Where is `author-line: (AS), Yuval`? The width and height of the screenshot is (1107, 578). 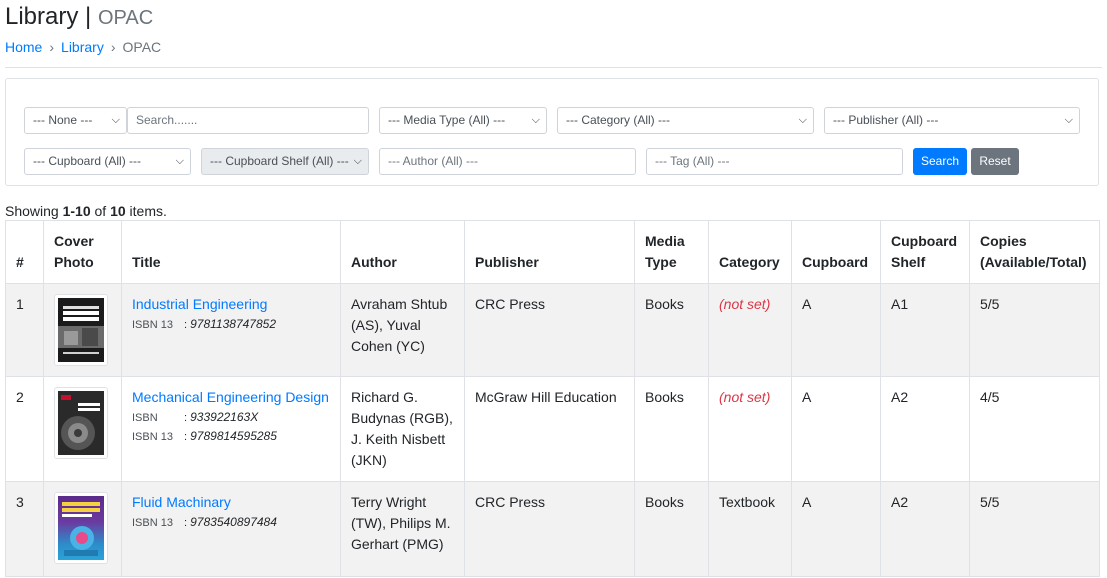 author-line: (AS), Yuval is located at coordinates (386, 325).